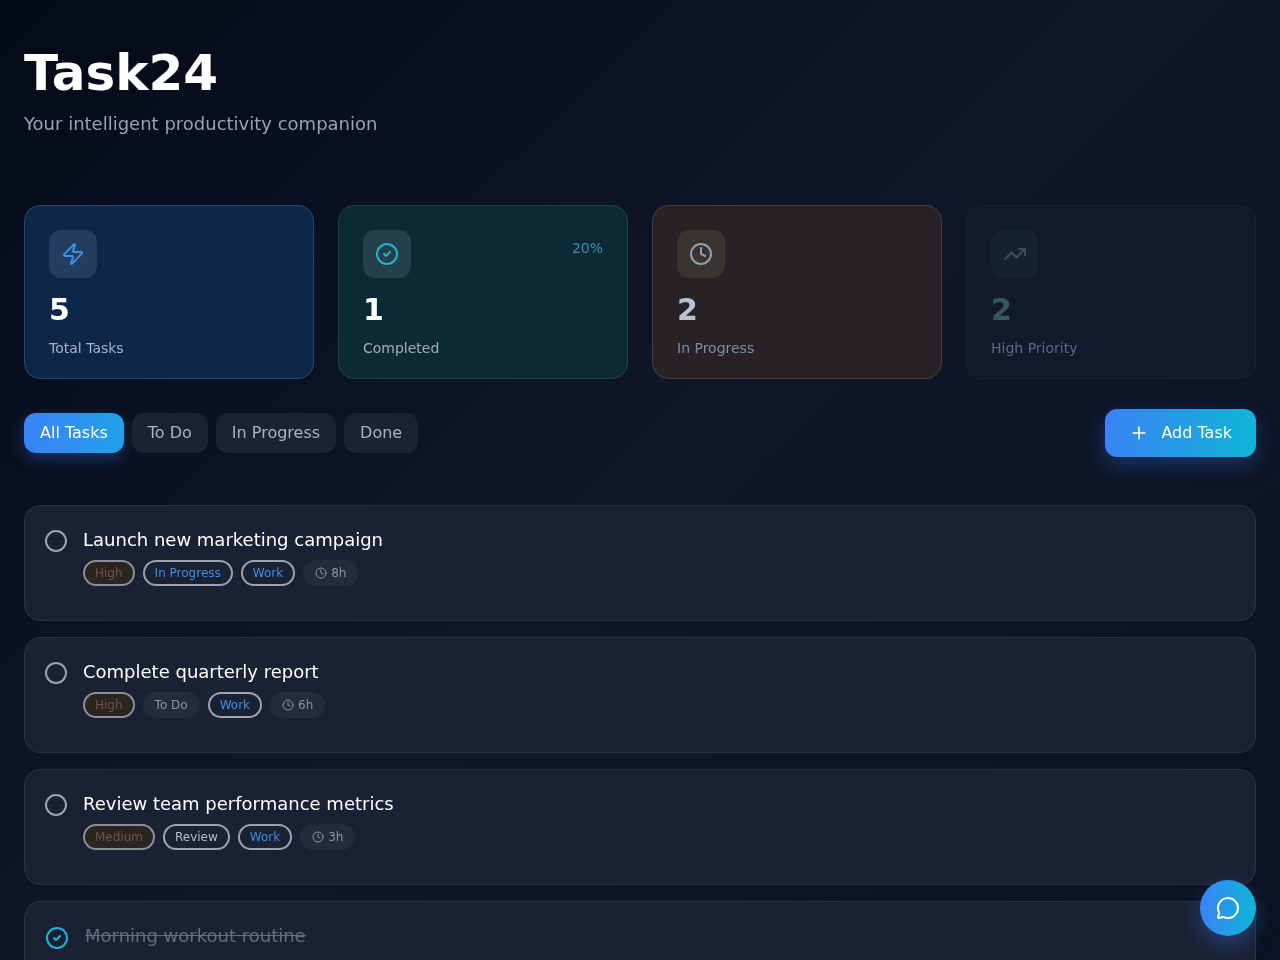 The height and width of the screenshot is (960, 1280). Describe the element at coordinates (331, 573) in the screenshot. I see `time-estimate: 8h` at that location.